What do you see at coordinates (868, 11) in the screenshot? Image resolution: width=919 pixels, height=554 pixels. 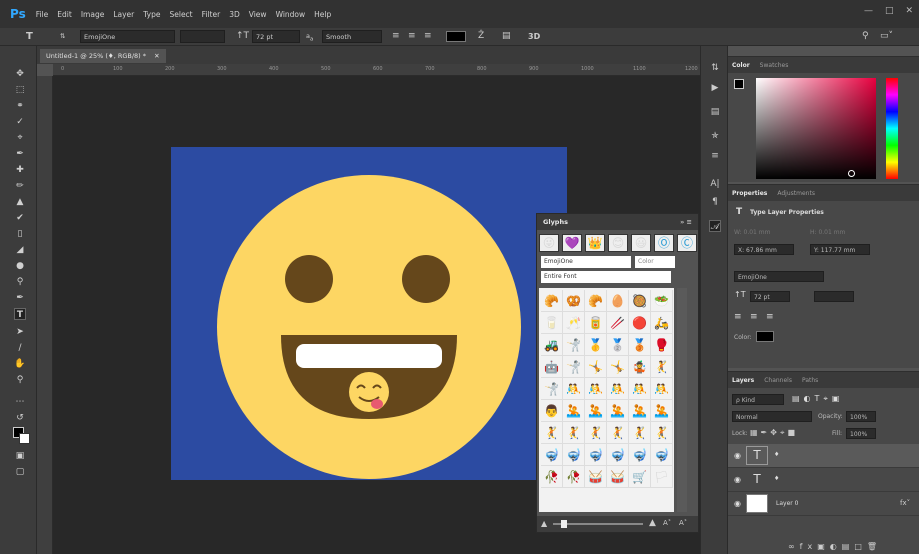 I see `minimize-icon: —` at bounding box center [868, 11].